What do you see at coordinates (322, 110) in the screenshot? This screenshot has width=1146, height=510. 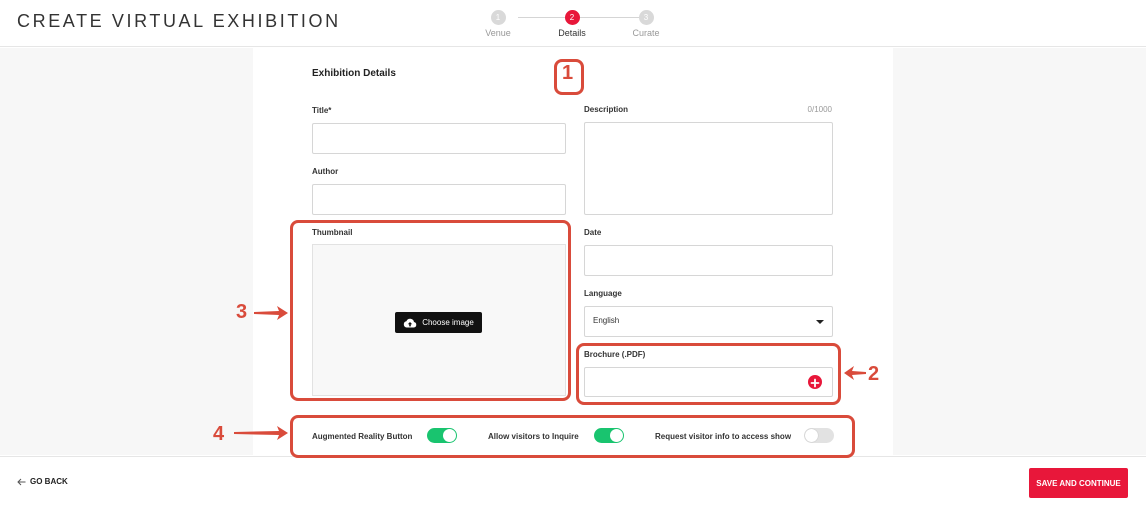 I see `title-label: Title*` at bounding box center [322, 110].